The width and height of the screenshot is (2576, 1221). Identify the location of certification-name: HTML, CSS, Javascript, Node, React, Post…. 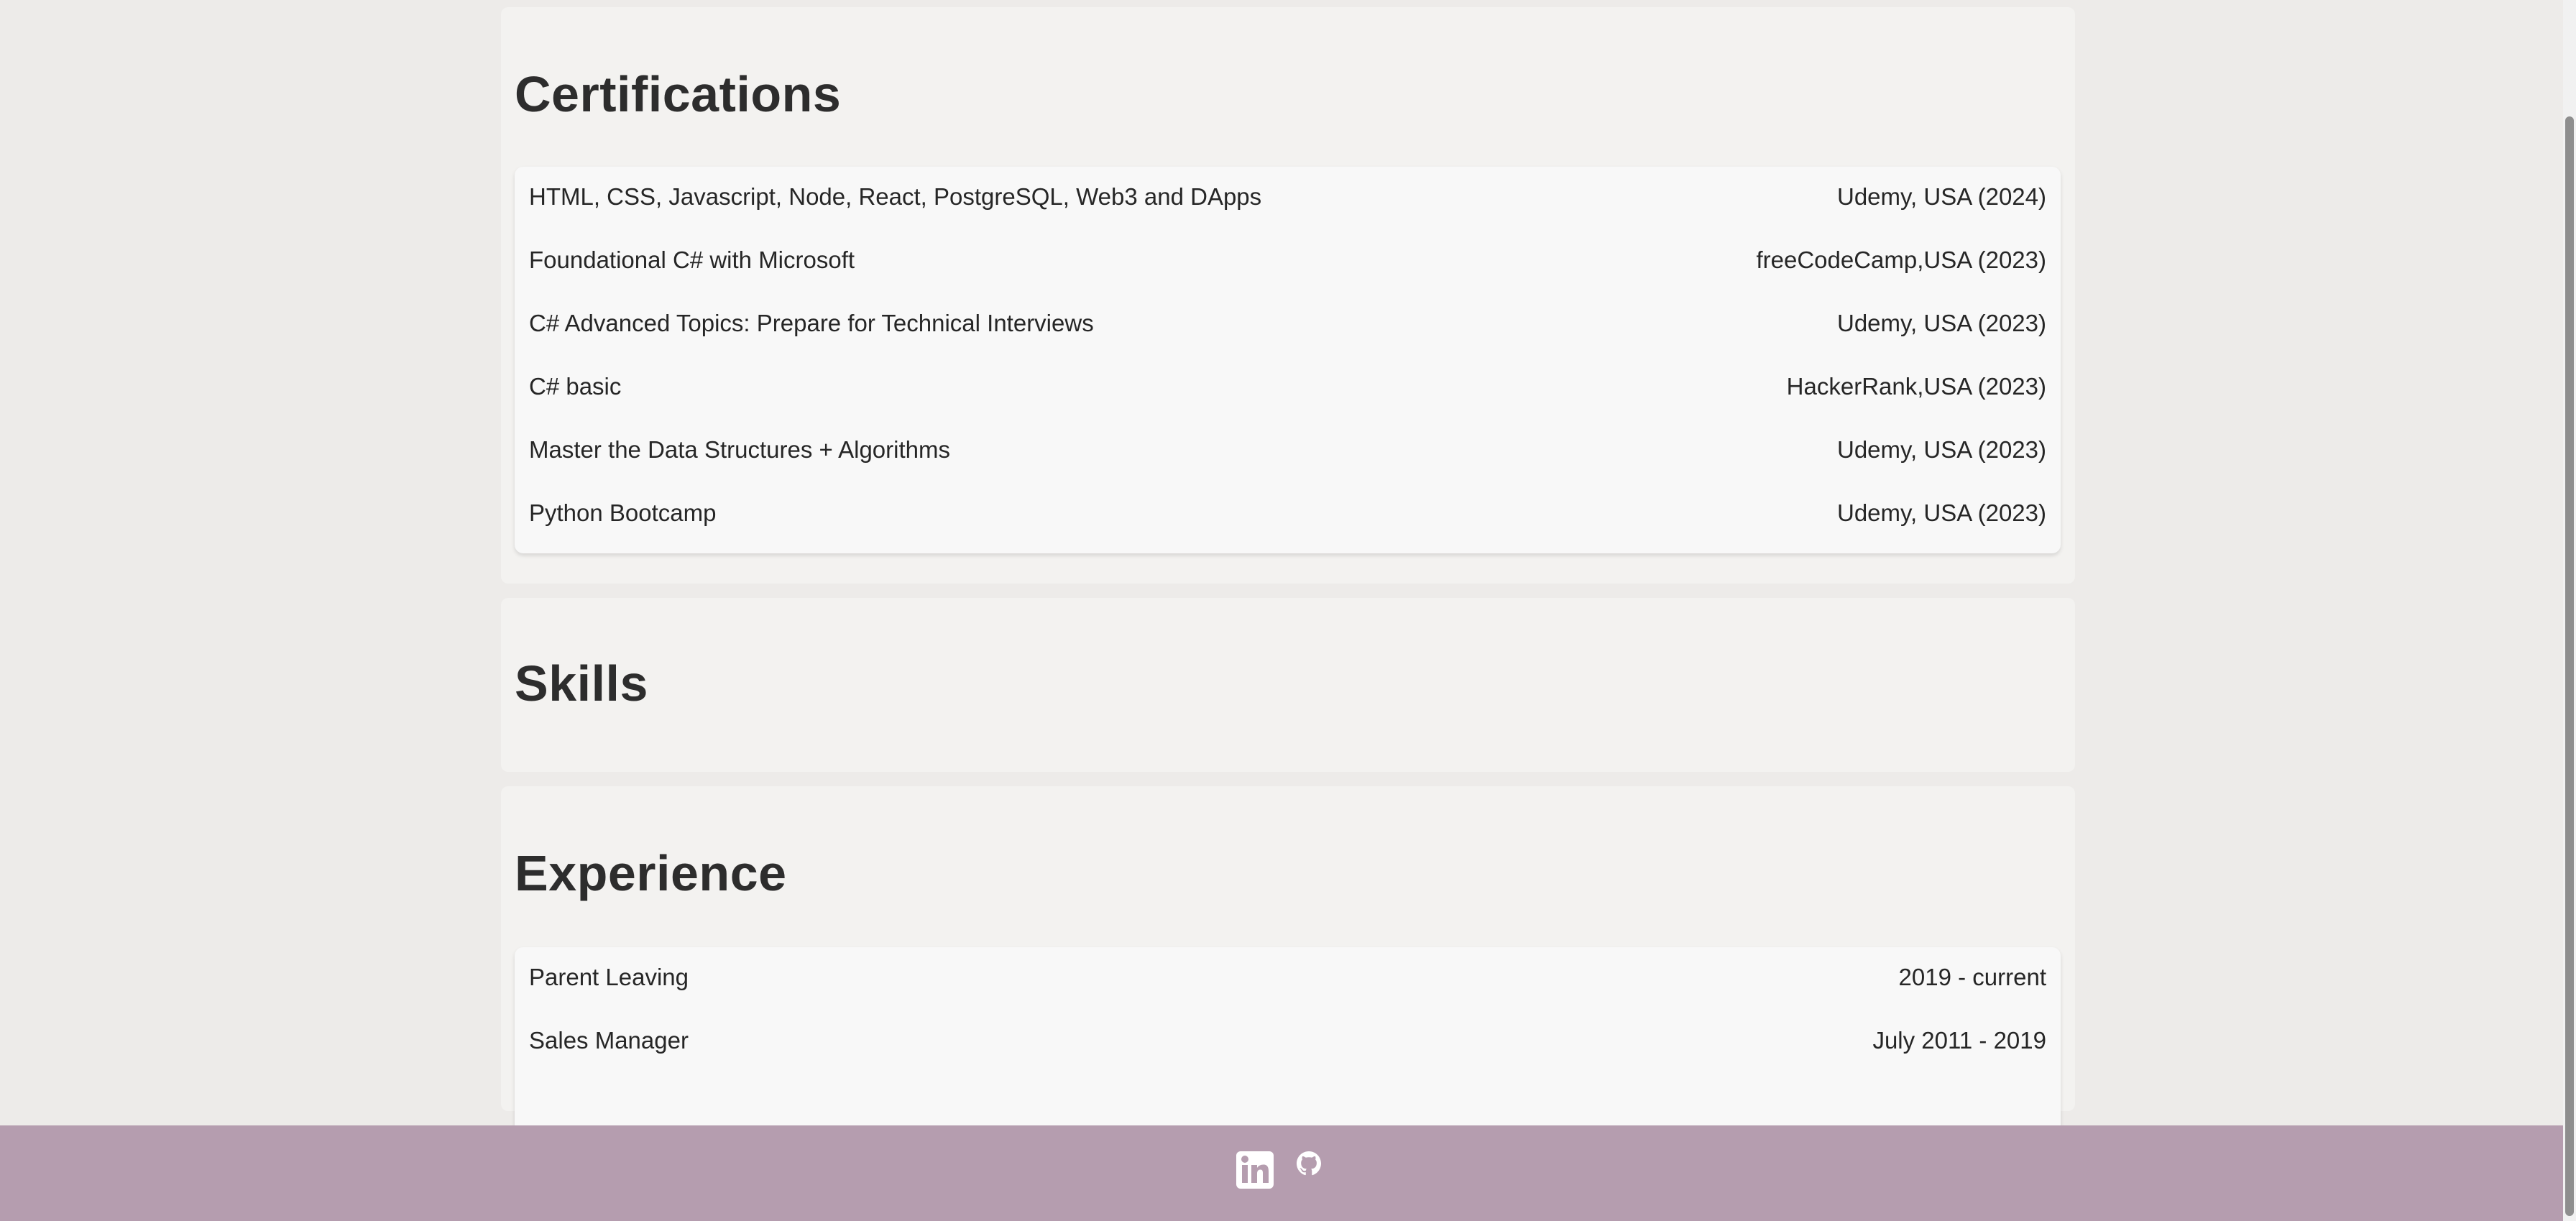
(895, 197).